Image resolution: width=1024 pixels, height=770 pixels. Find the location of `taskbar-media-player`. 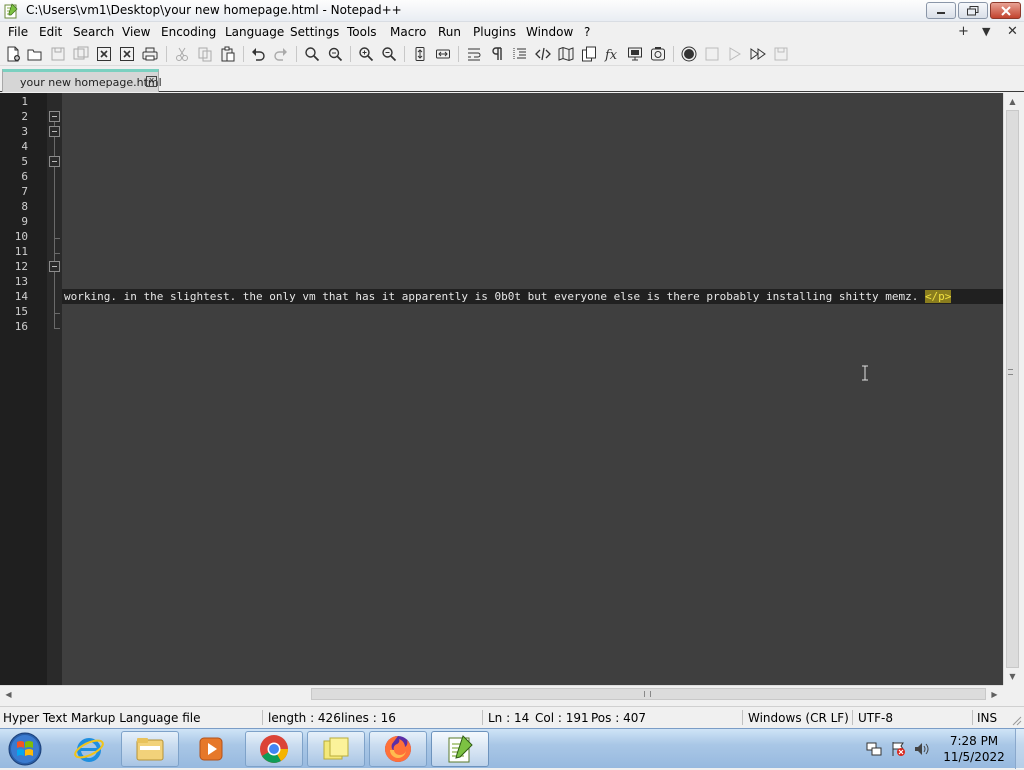

taskbar-media-player is located at coordinates (211, 749).